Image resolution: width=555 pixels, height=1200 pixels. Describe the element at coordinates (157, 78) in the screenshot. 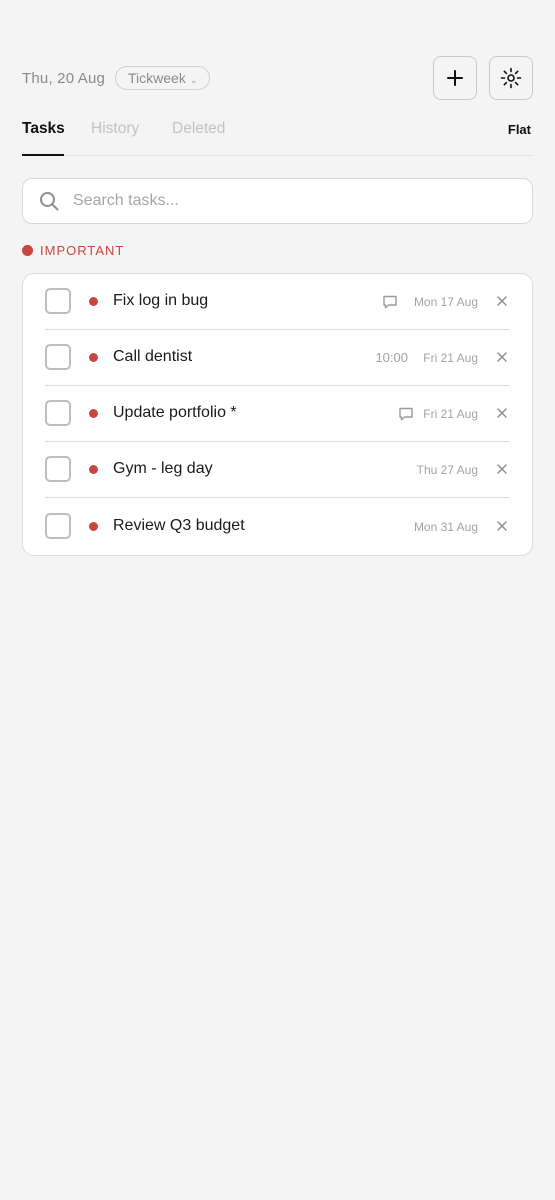

I see `workspace-label: Tickweek` at that location.